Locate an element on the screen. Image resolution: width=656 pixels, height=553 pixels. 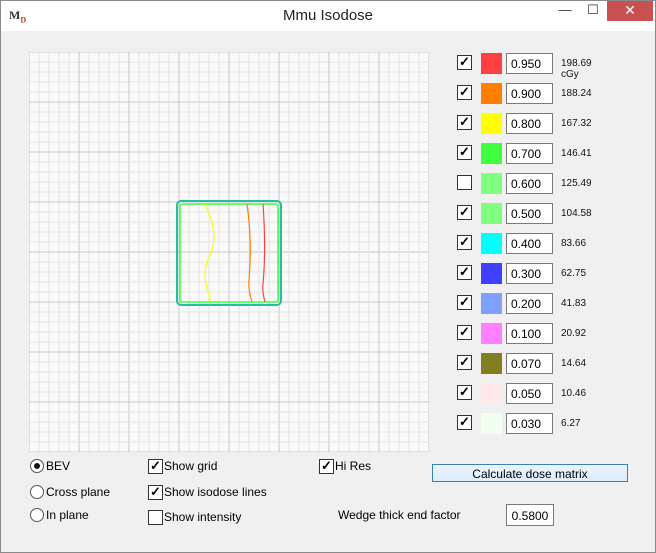
level-dose-label: 6.27 is located at coordinates (571, 423).